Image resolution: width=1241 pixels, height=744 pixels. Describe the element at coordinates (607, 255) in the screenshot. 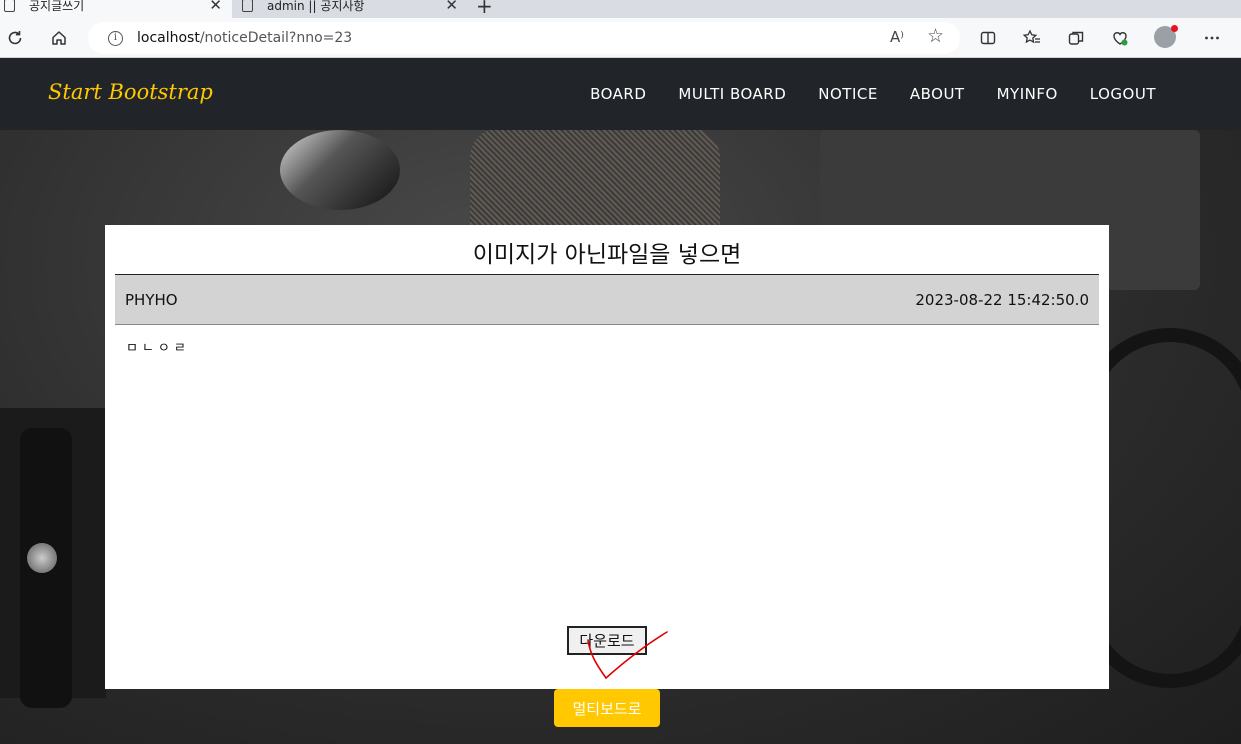

I see `post-title: 이미지가 아닌파일을 넣으면` at that location.